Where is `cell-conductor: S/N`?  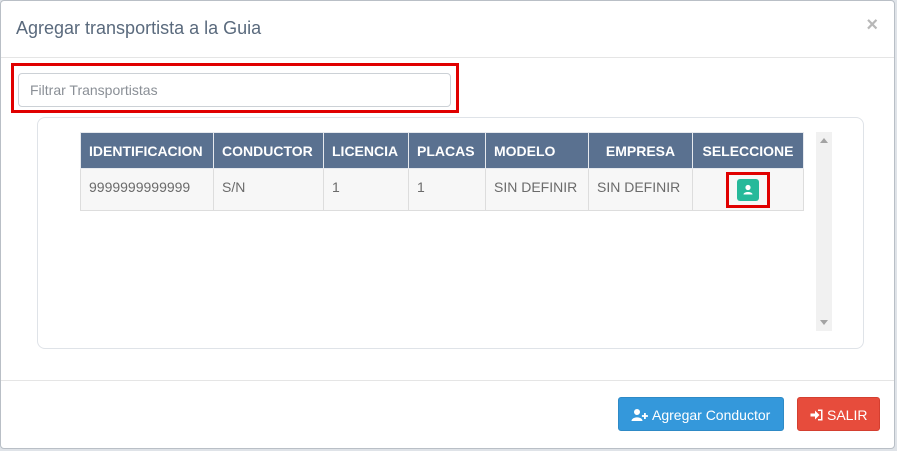
cell-conductor: S/N is located at coordinates (268, 189).